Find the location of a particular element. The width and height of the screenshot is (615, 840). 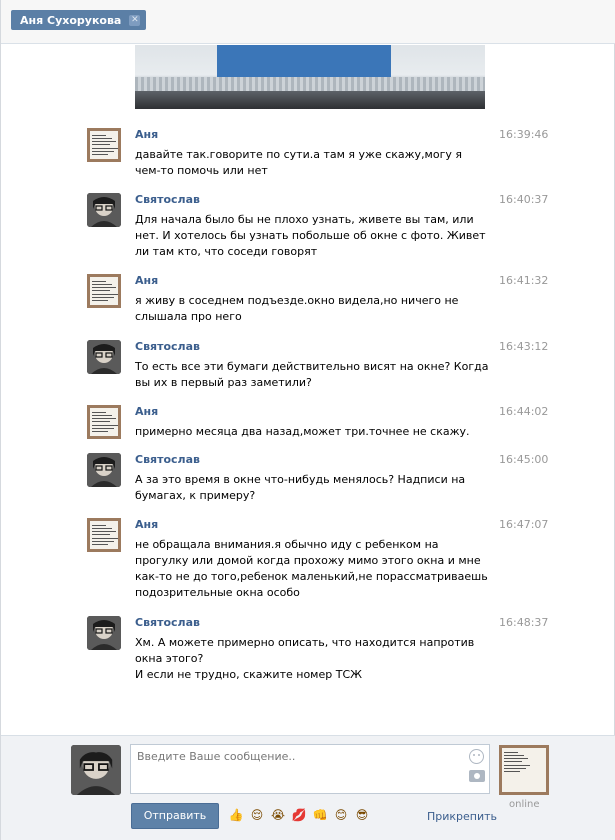

message-placeholder: Введите Ваше сообщение.. is located at coordinates (216, 756).